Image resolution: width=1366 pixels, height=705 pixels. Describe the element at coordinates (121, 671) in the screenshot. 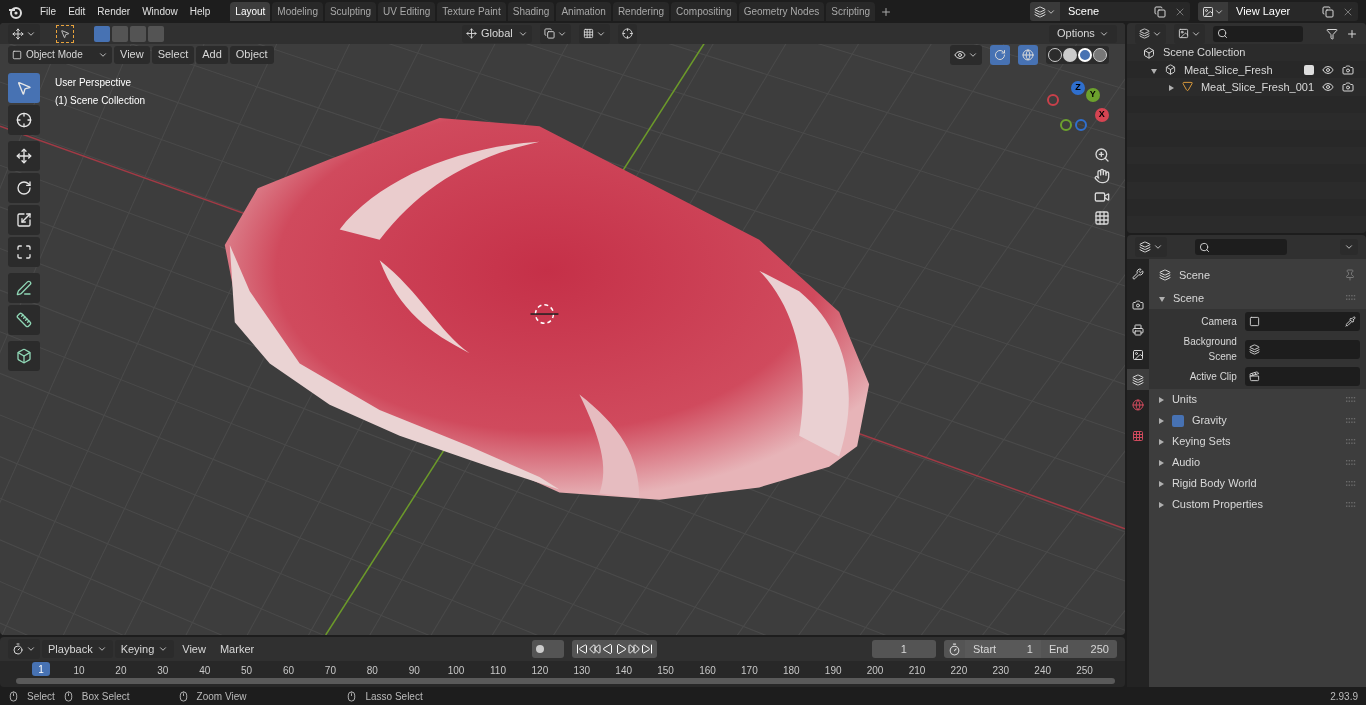

I see `frame-number: 20` at that location.